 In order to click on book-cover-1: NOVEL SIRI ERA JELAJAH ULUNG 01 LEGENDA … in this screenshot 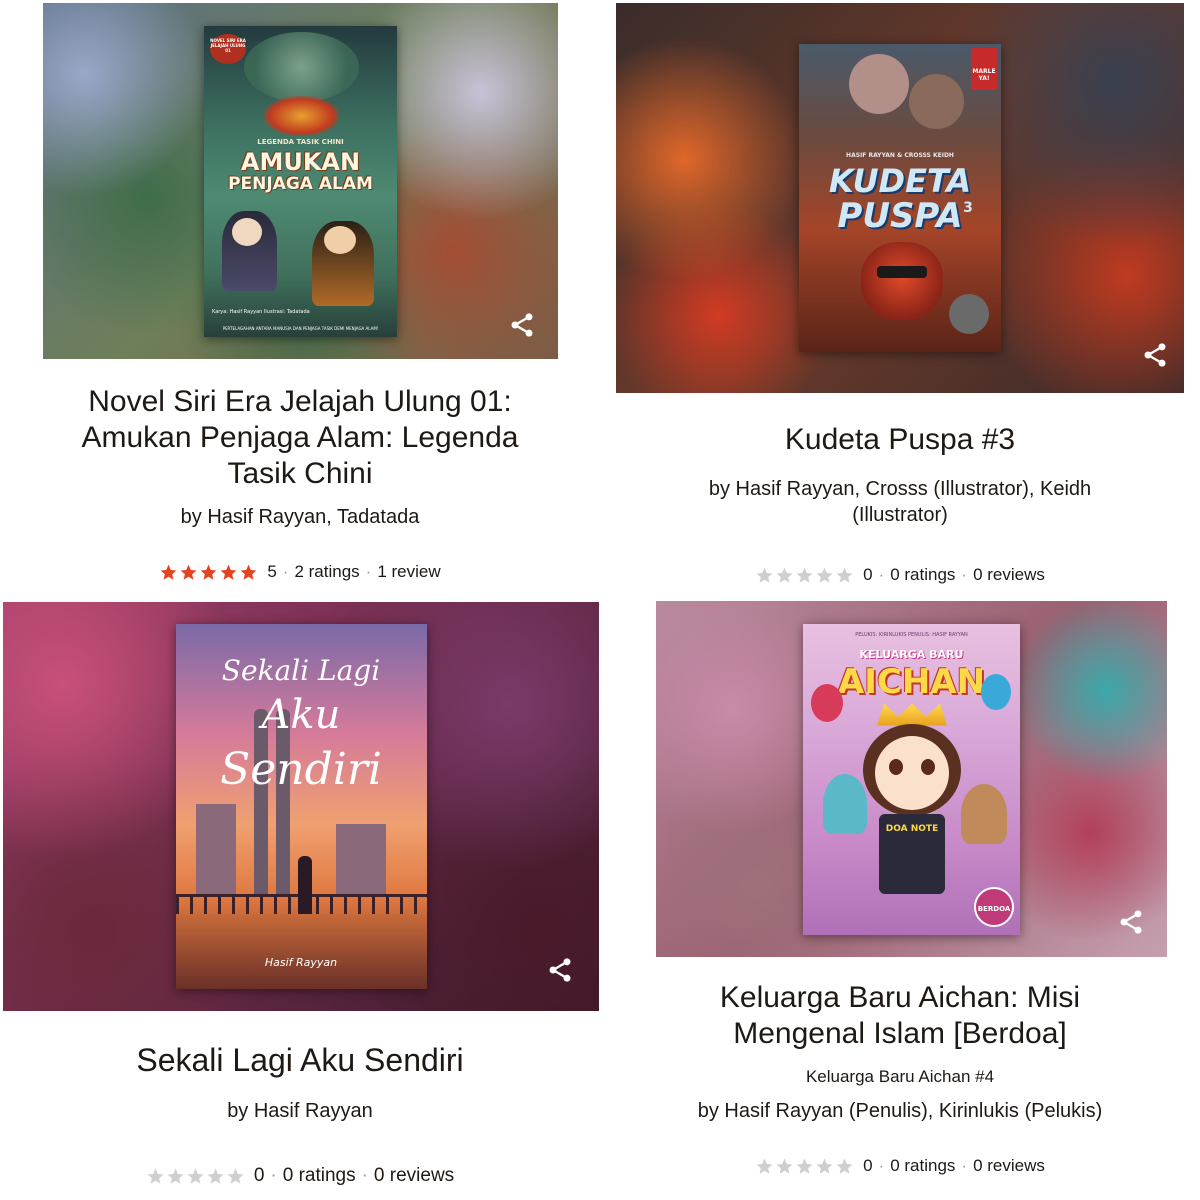, I will do `click(300, 181)`.